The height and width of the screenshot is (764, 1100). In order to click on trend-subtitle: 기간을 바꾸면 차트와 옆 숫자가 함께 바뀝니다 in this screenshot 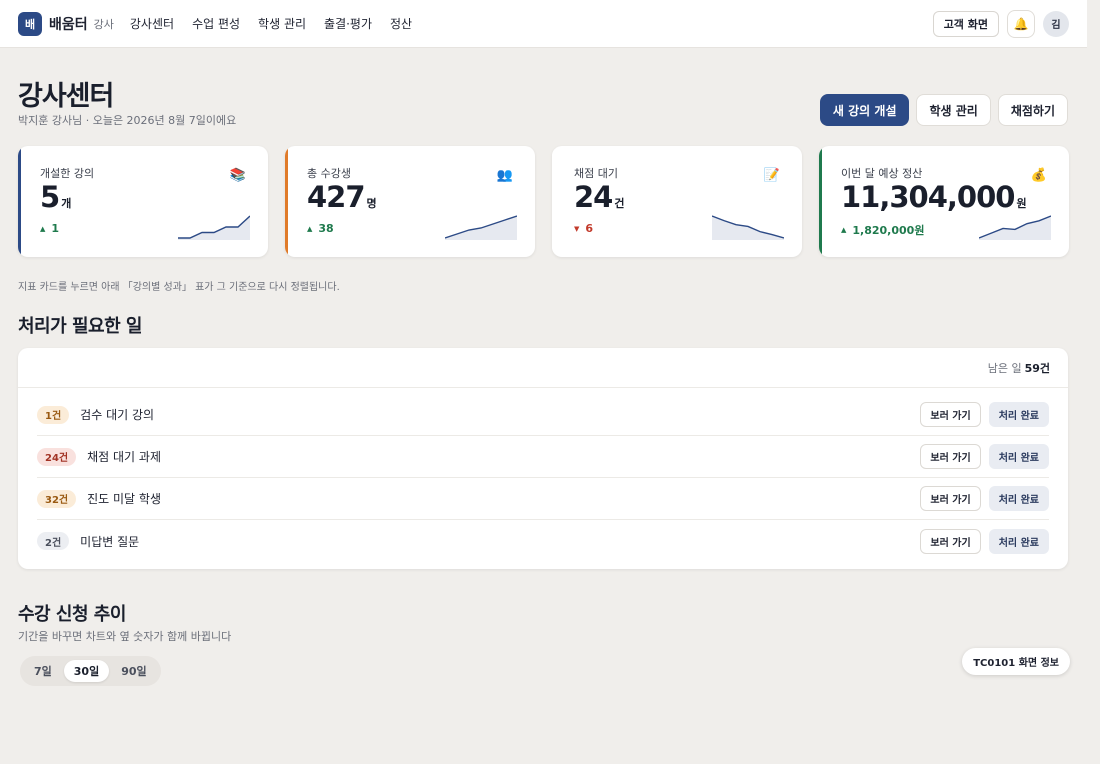, I will do `click(125, 636)`.